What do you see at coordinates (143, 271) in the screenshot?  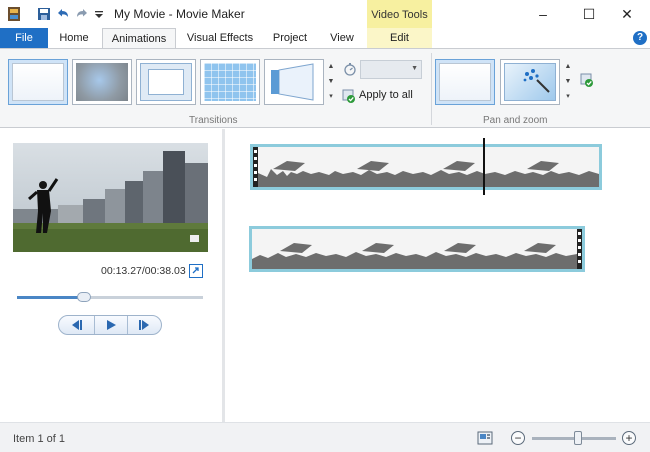 I see `playback-time: 00:13.27/00:38.03` at bounding box center [143, 271].